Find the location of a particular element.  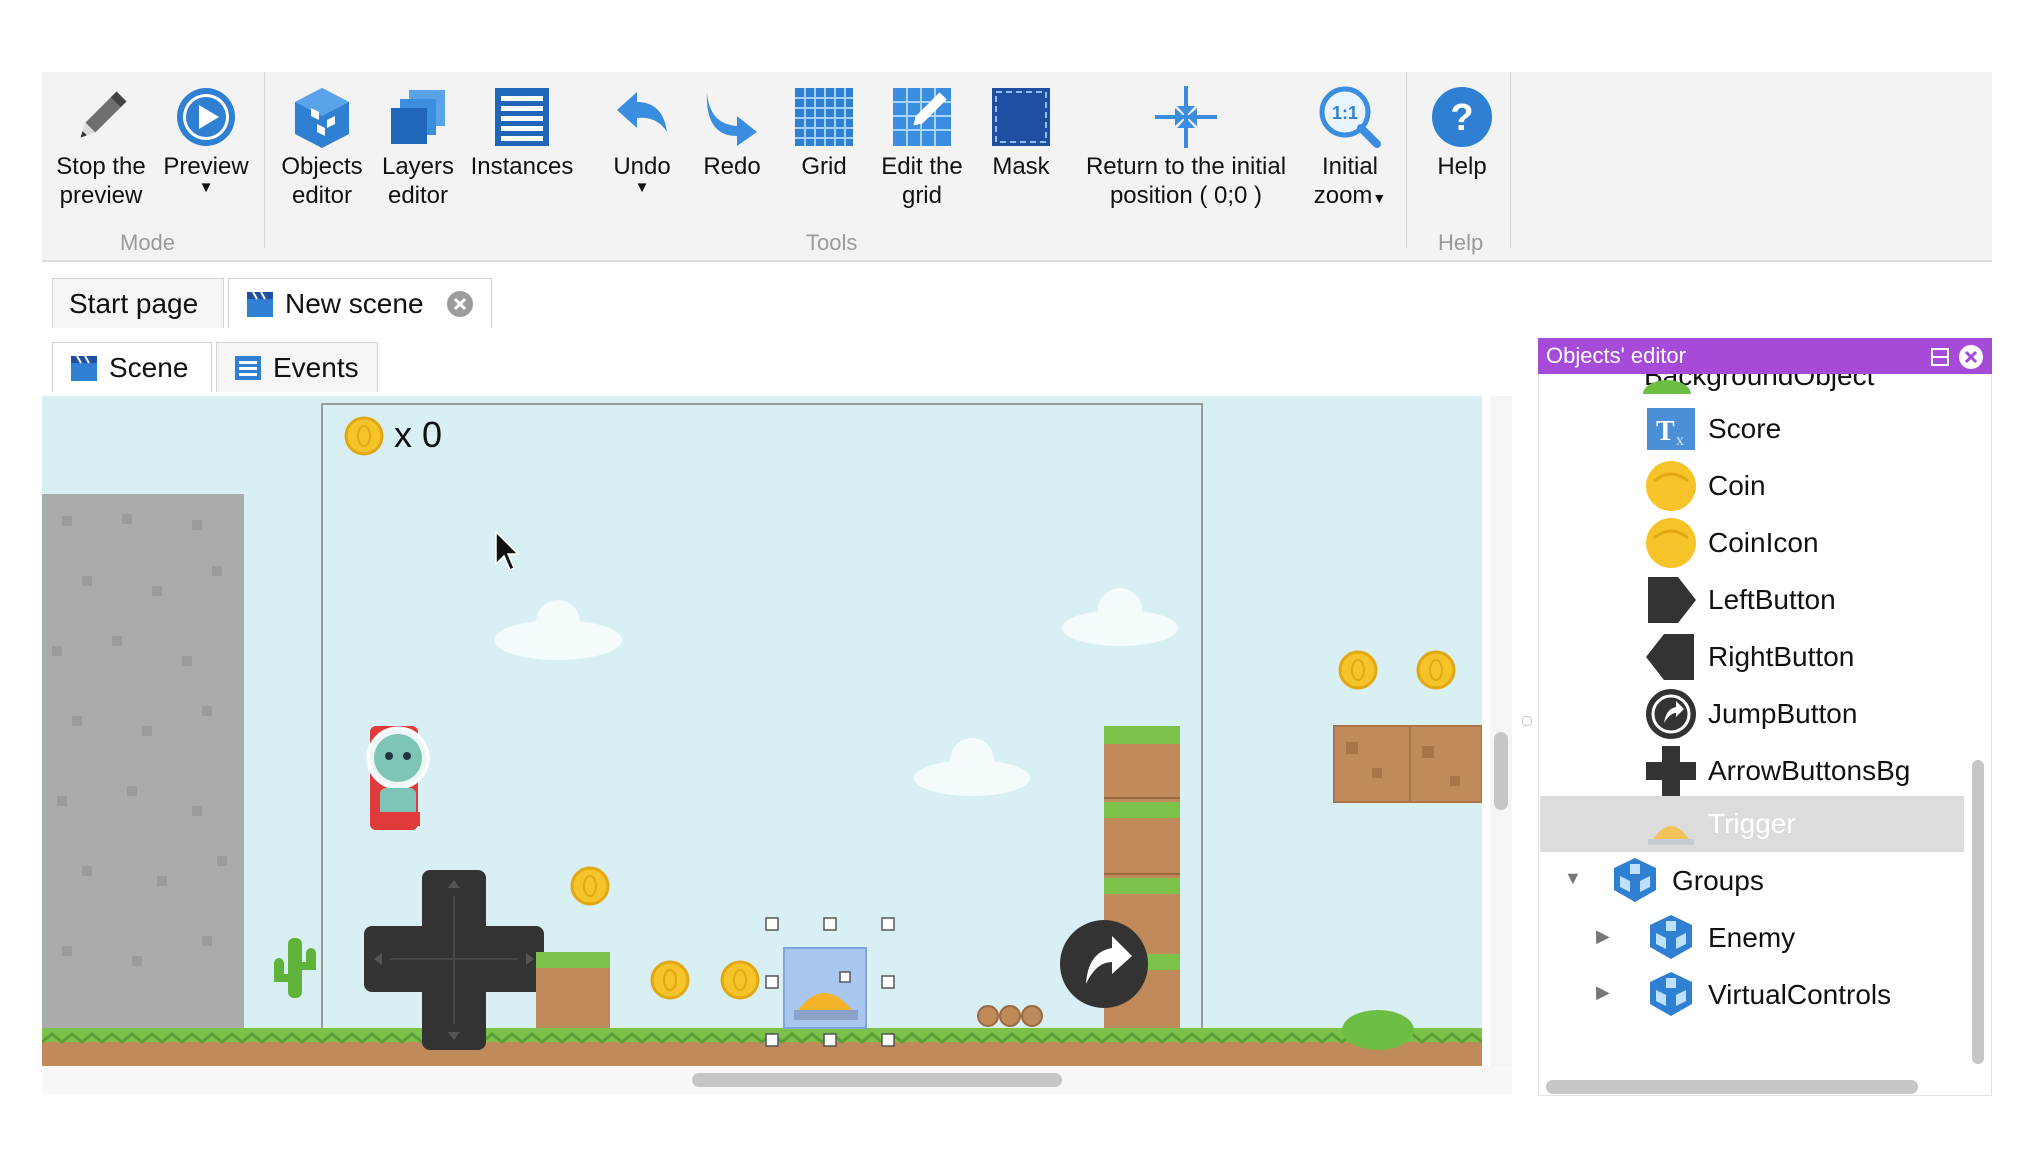

log-pile is located at coordinates (1010, 1016).